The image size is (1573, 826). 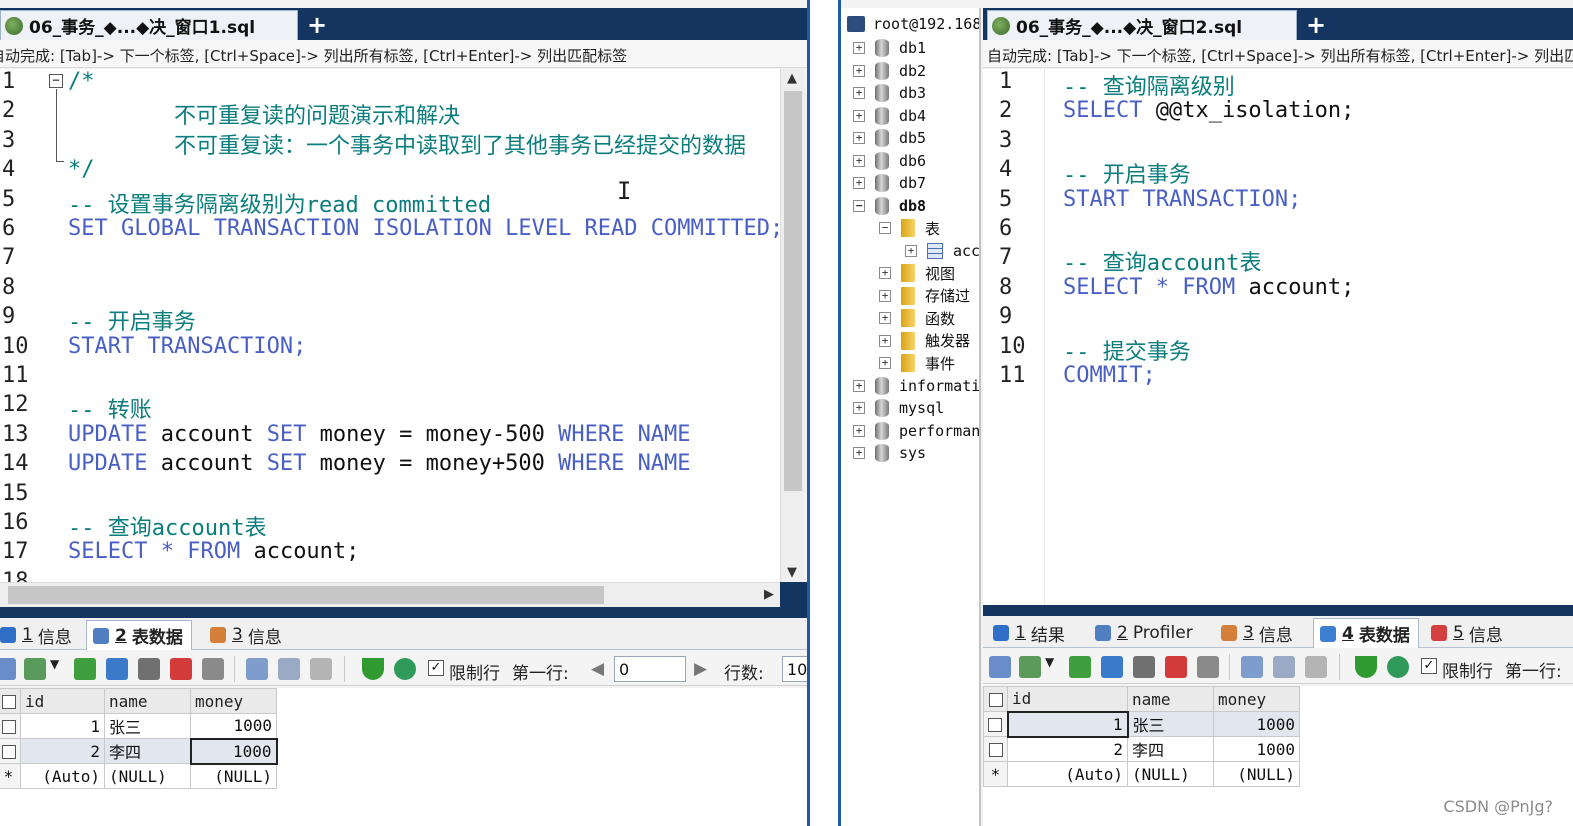 What do you see at coordinates (181, 669) in the screenshot?
I see `delete-row-icon` at bounding box center [181, 669].